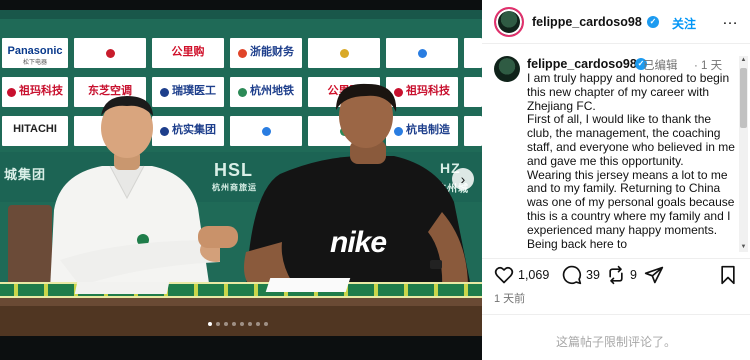  Describe the element at coordinates (241, 290) in the screenshot. I see `club-scarf` at that location.